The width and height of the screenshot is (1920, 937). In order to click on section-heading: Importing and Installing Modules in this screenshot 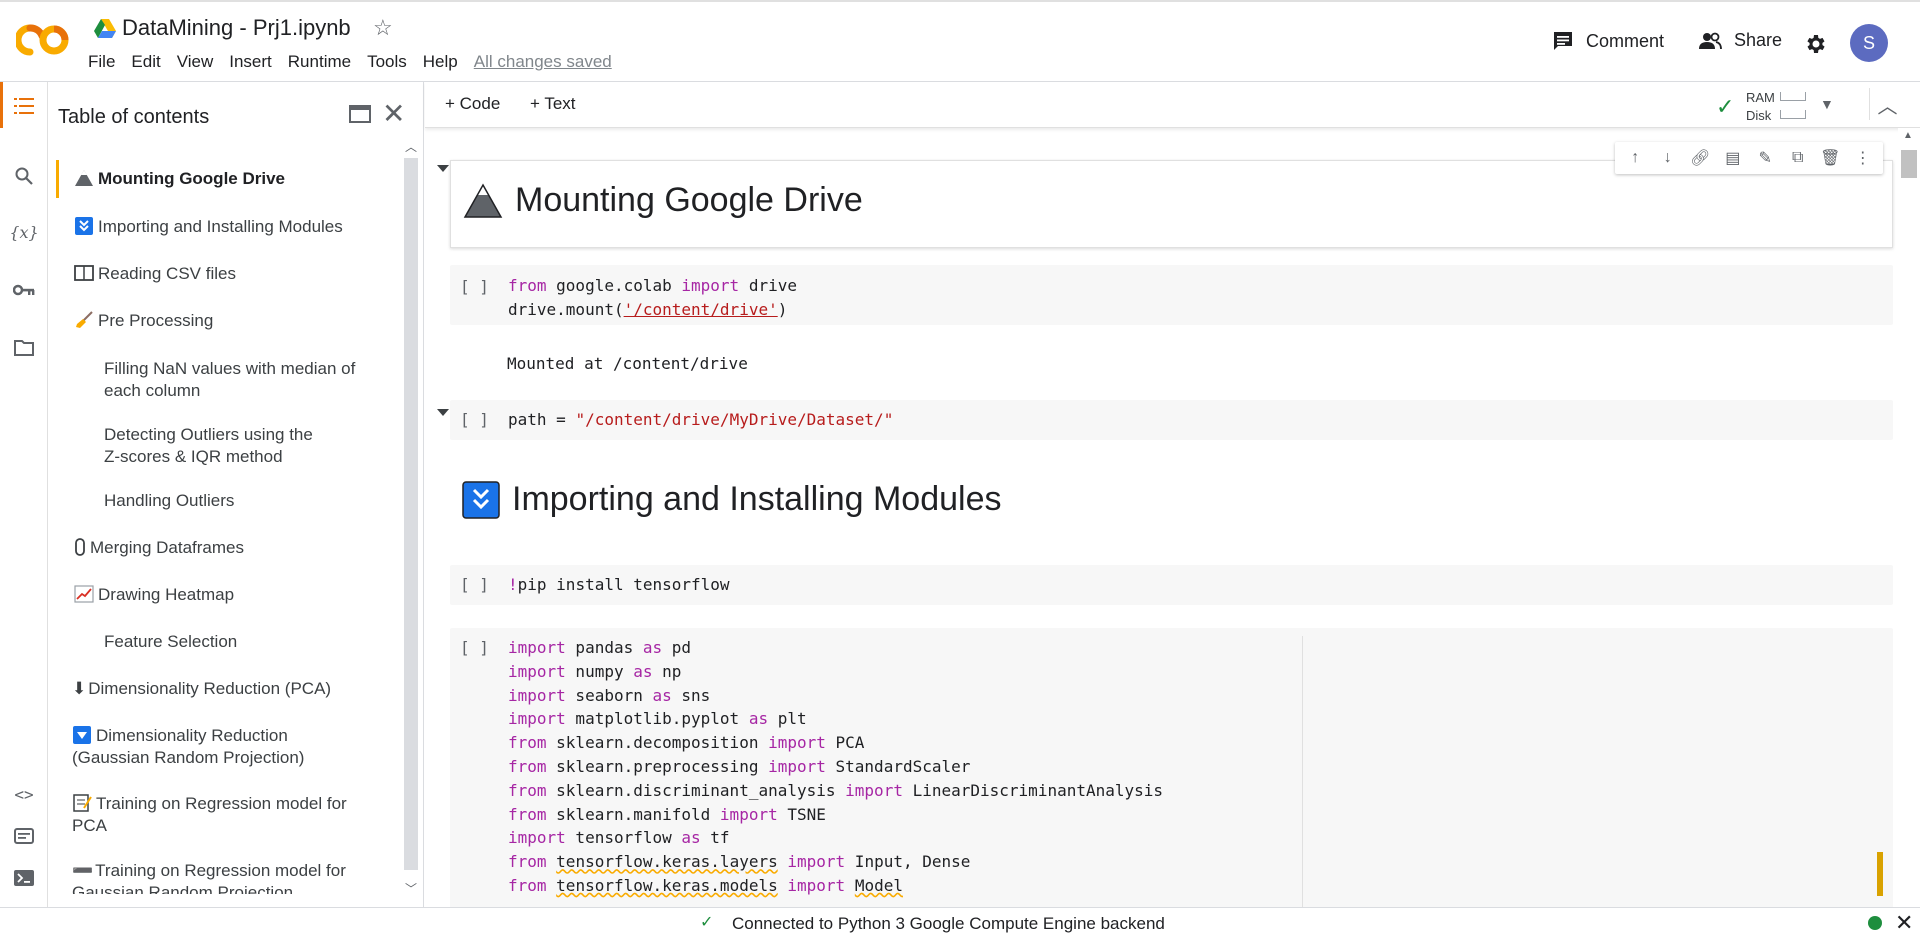, I will do `click(732, 499)`.